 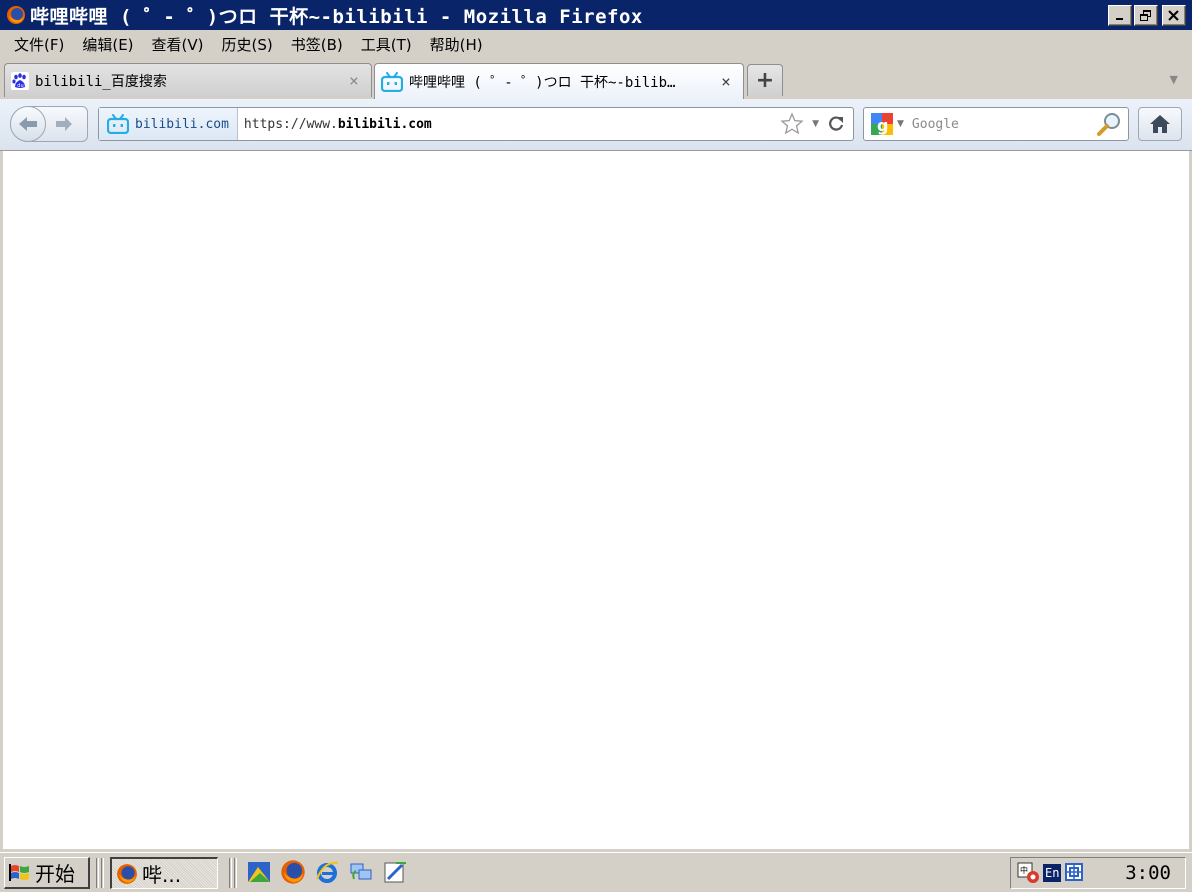 I want to click on forward-button, so click(x=64, y=124).